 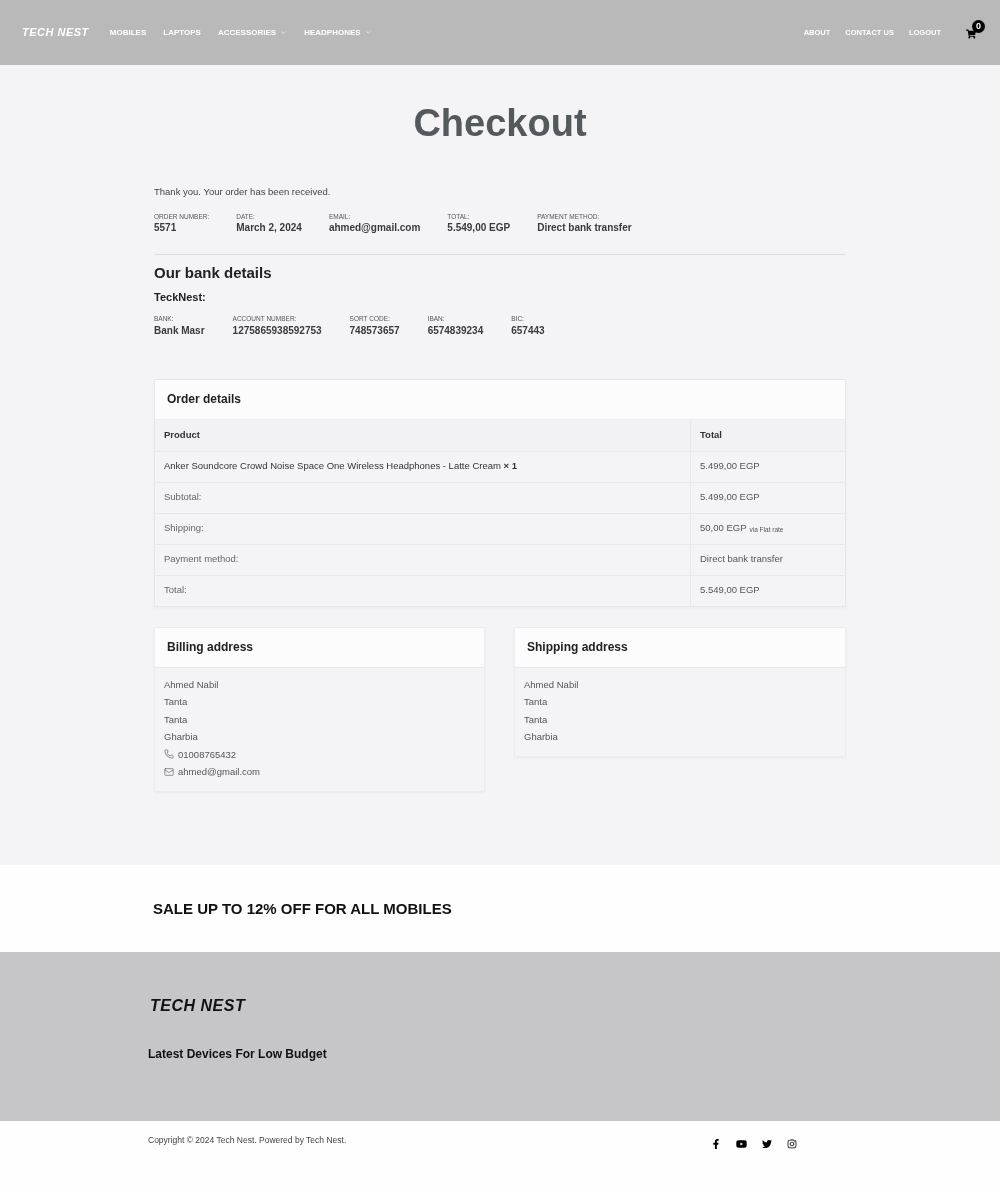 I want to click on instagram-icon, so click(x=792, y=1144).